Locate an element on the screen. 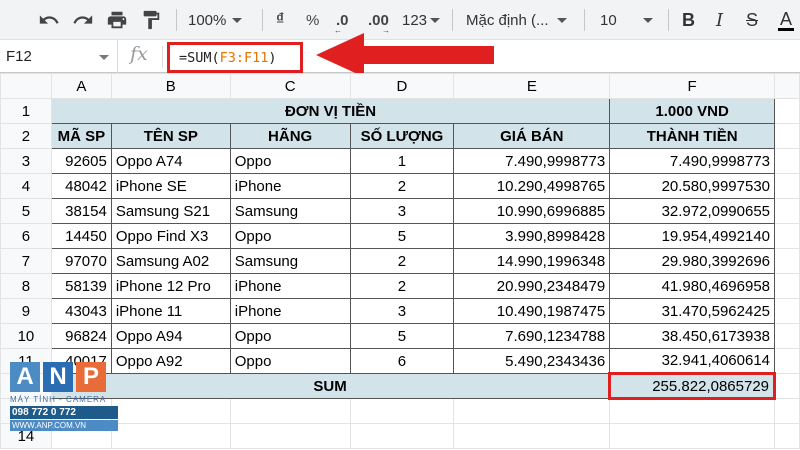  sum-label-cell: SUM is located at coordinates (330, 386).